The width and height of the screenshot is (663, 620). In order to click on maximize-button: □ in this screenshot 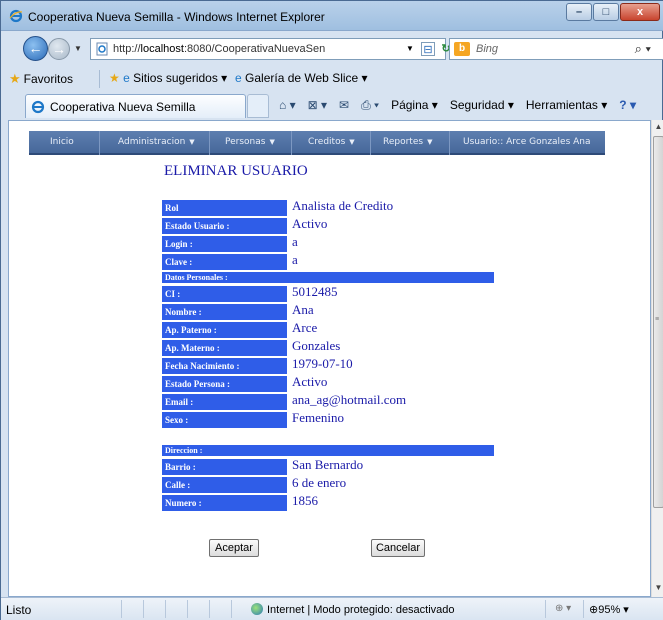, I will do `click(606, 12)`.